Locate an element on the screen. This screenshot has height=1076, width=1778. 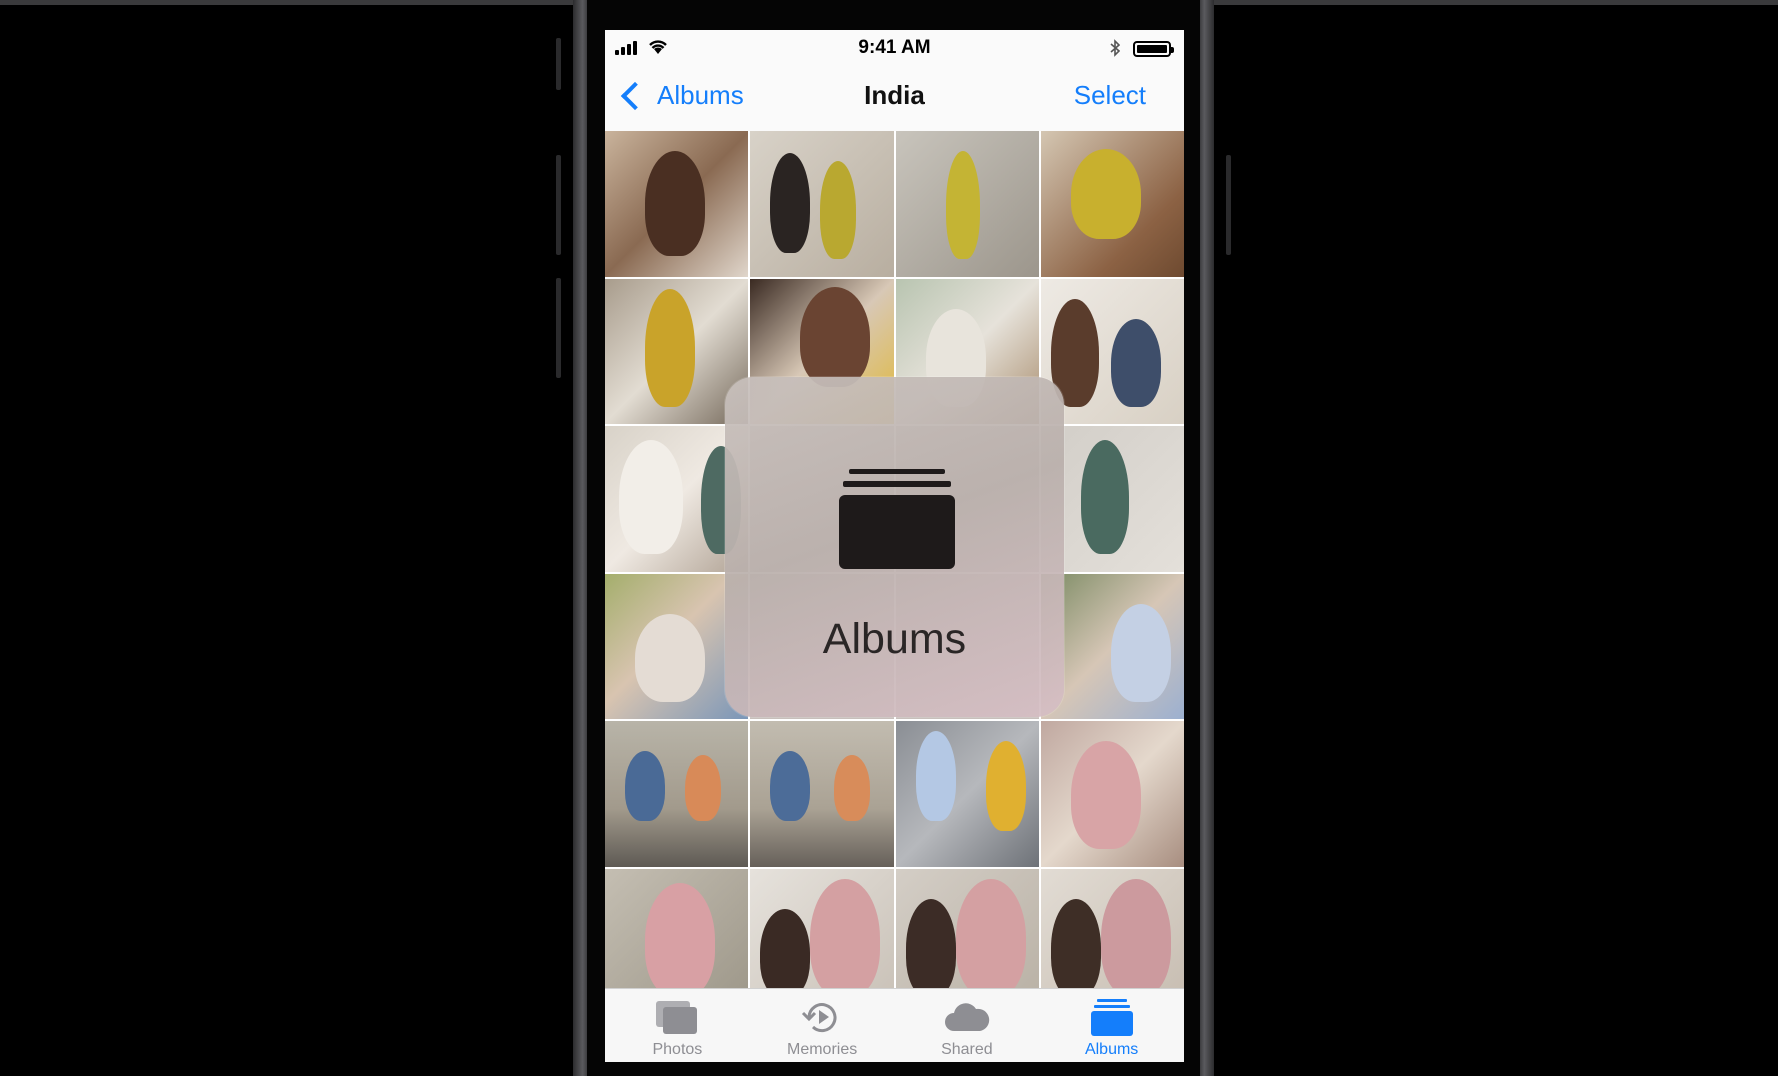
chevron-left-icon is located at coordinates (635, 95).